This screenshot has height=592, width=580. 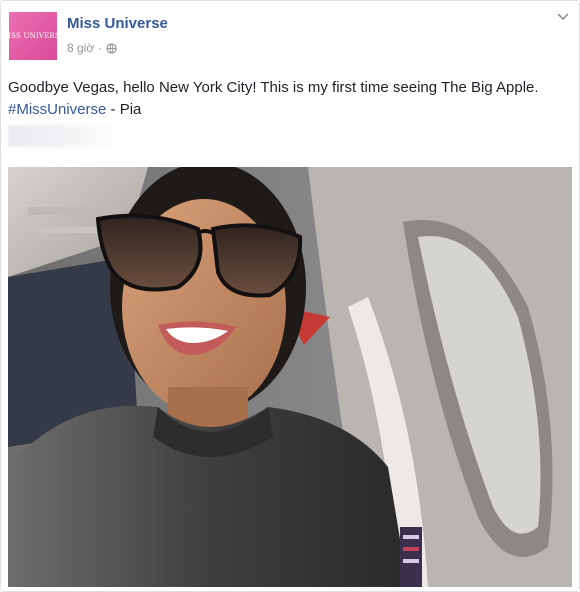 What do you see at coordinates (563, 17) in the screenshot?
I see `chevron-down-icon` at bounding box center [563, 17].